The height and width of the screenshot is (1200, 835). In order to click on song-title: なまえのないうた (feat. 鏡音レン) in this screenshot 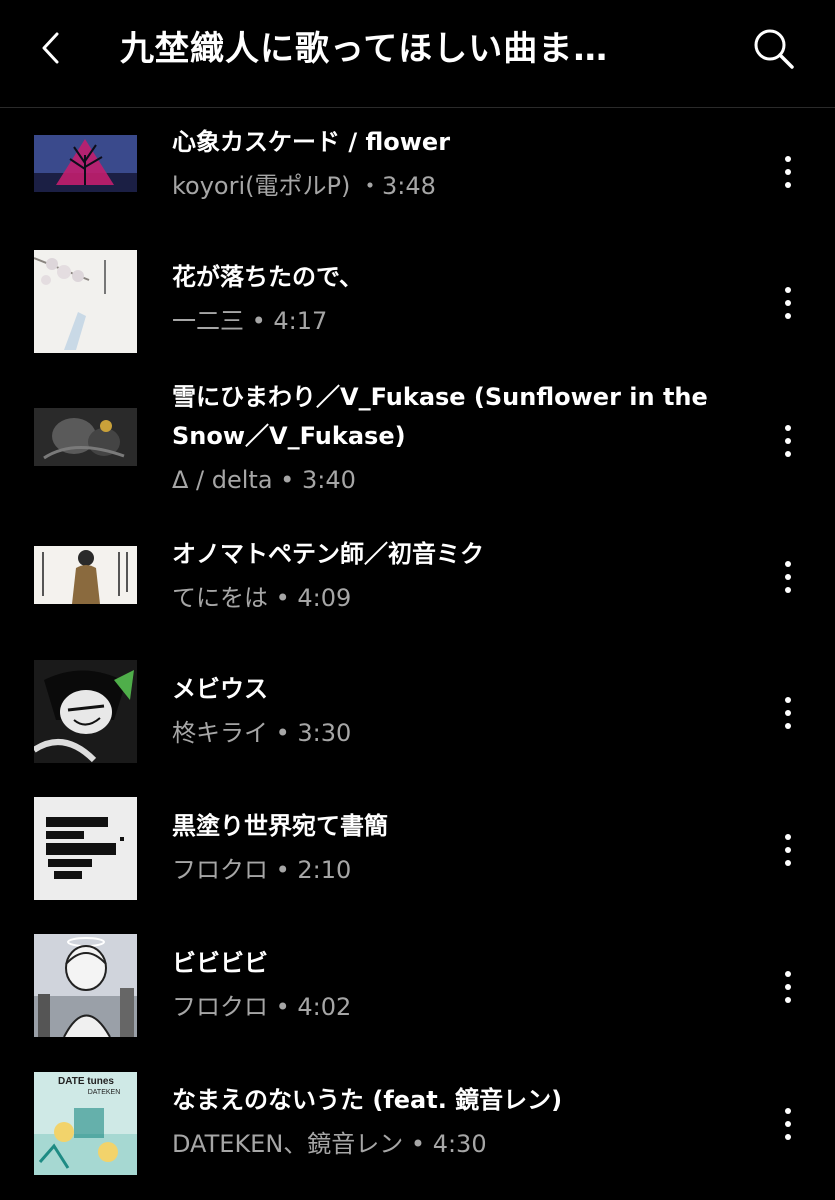, I will do `click(367, 1100)`.